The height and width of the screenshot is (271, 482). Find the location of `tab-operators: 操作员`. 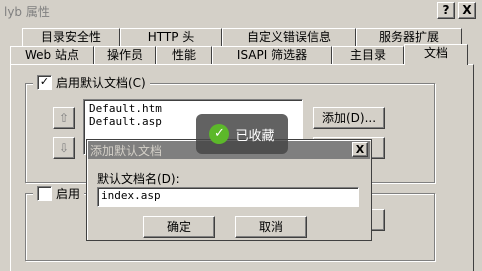

tab-operators: 操作员 is located at coordinates (125, 55).